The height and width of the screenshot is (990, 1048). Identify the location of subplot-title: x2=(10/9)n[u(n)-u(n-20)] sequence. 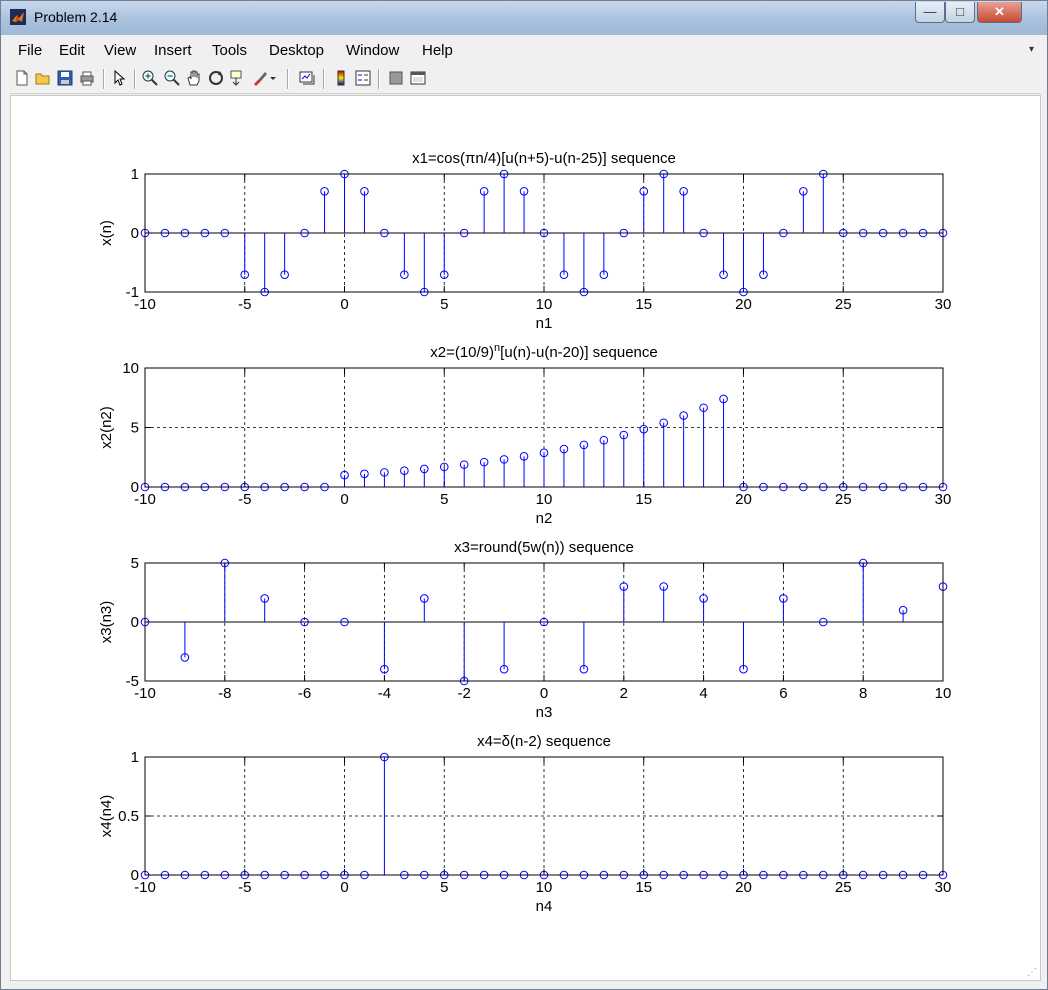
(544, 351).